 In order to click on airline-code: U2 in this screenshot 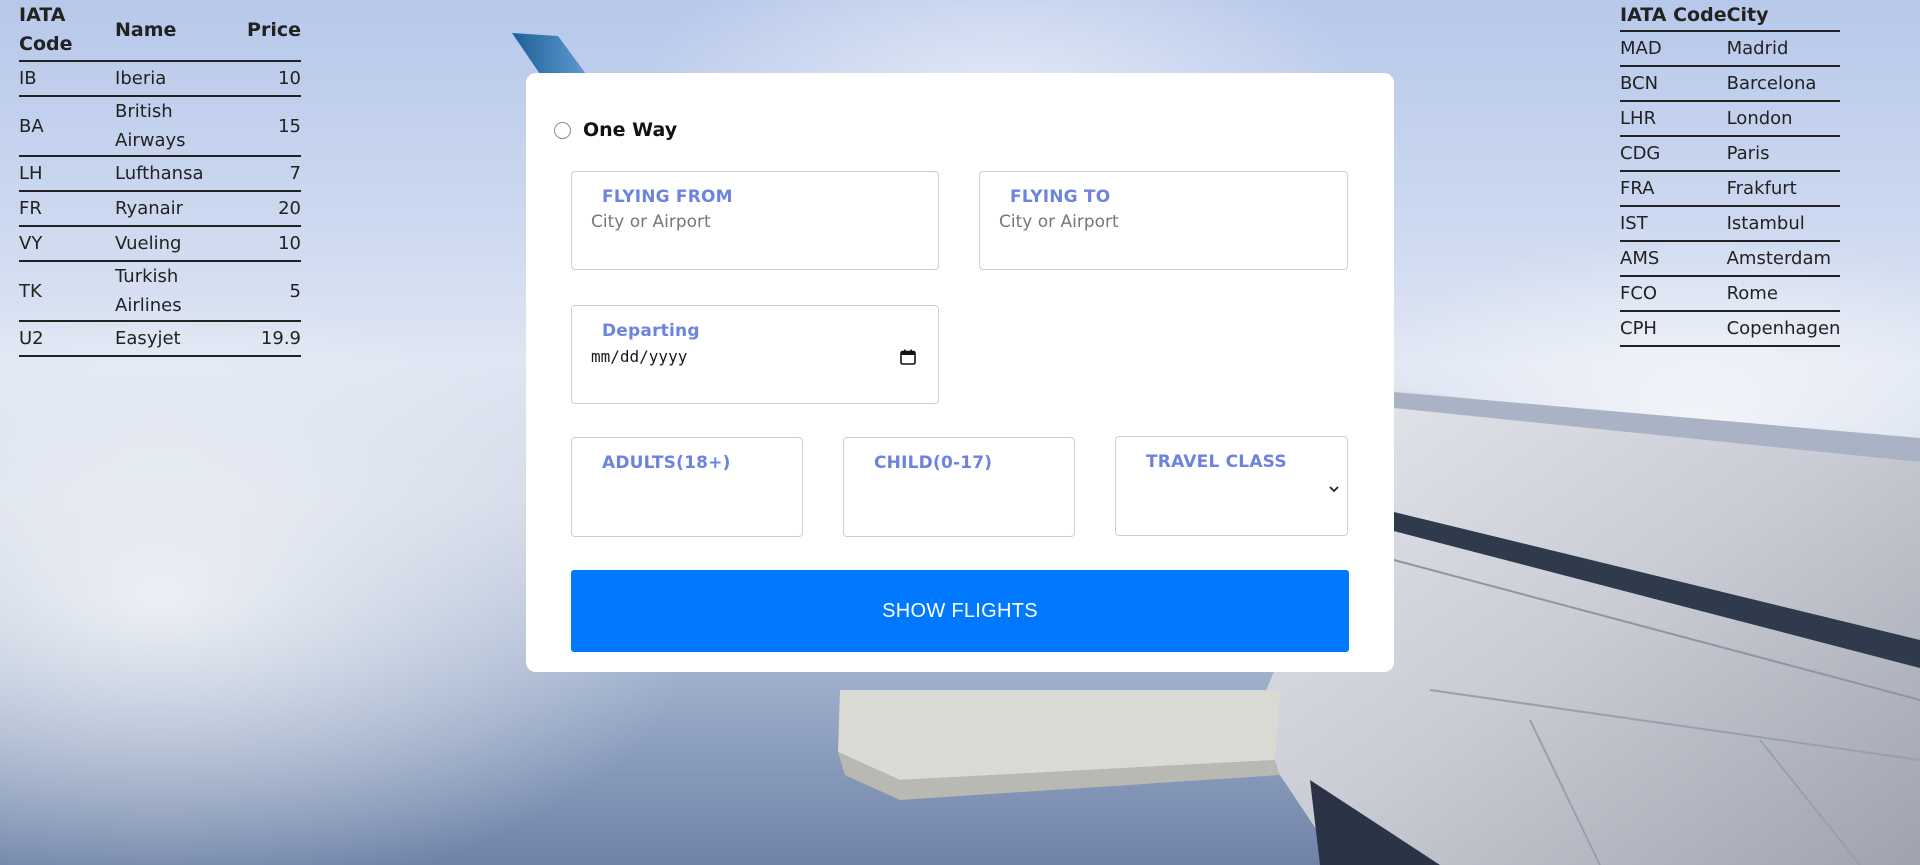, I will do `click(67, 339)`.